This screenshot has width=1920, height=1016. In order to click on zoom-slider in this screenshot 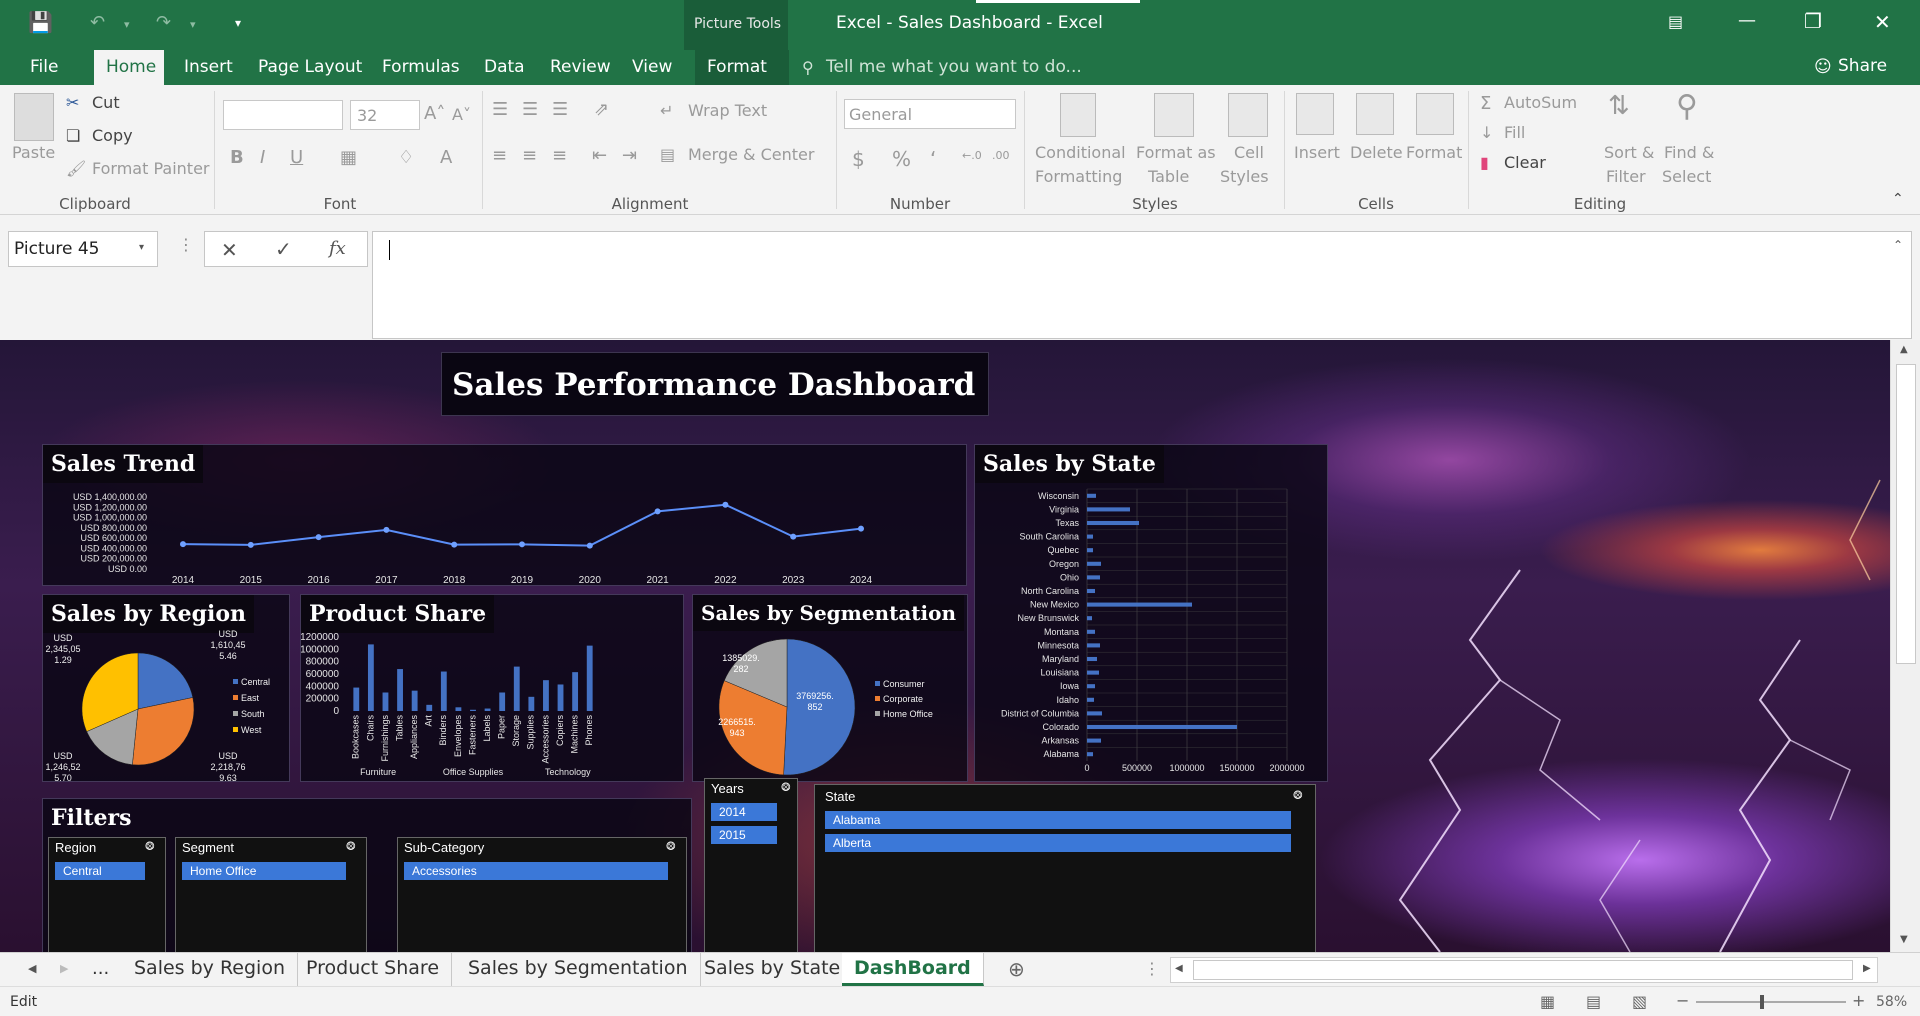, I will do `click(1771, 1002)`.